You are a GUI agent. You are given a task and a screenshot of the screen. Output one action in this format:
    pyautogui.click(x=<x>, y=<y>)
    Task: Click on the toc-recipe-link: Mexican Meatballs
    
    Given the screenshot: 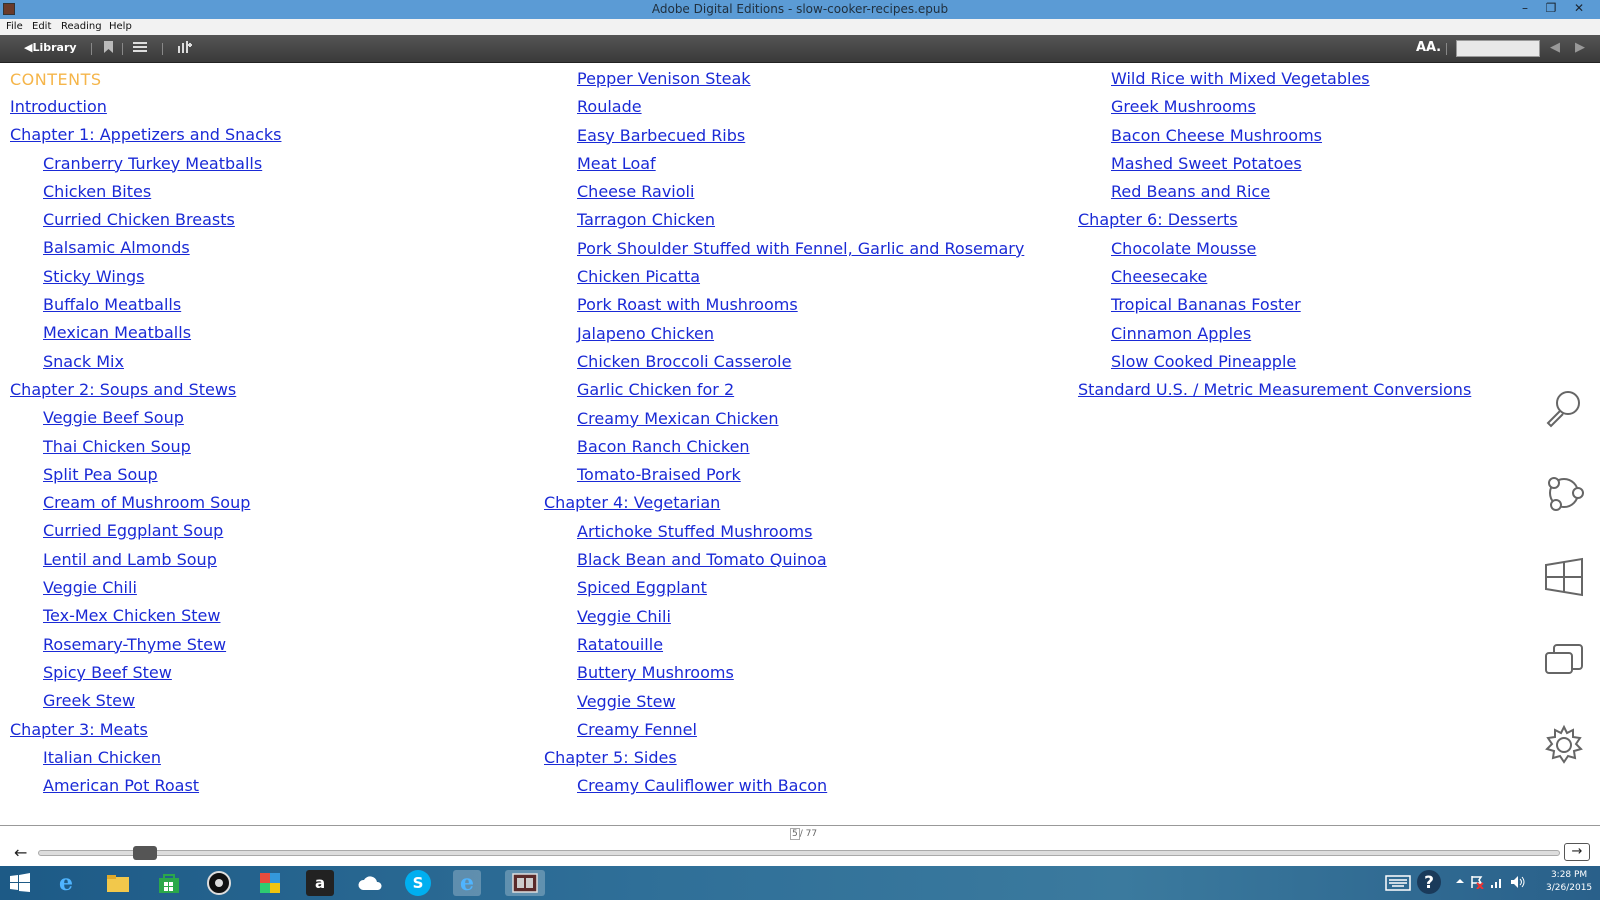 What is the action you would take?
    pyautogui.click(x=145, y=333)
    